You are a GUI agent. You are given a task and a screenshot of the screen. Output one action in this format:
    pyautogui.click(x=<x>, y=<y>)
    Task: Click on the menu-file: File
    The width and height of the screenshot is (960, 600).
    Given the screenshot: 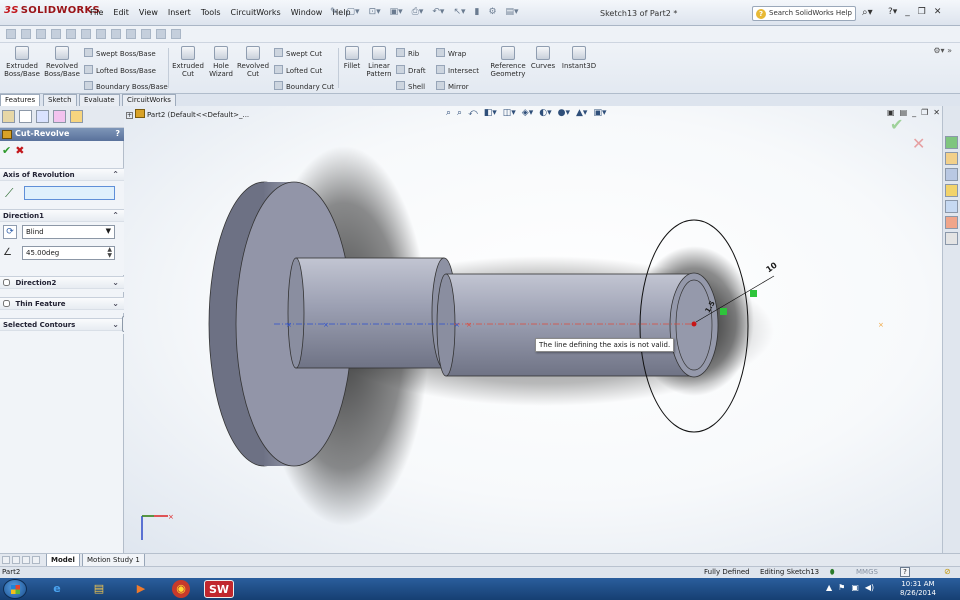 What is the action you would take?
    pyautogui.click(x=96, y=12)
    